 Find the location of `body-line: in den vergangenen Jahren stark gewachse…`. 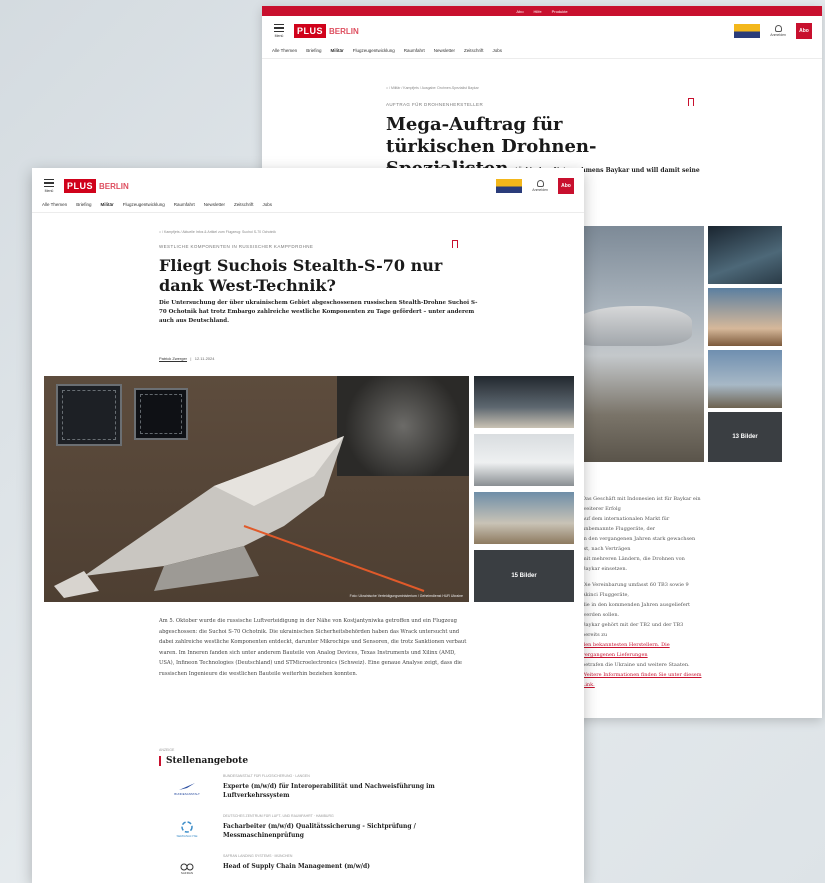

body-line: in den vergangenen Jahren stark gewachse… is located at coordinates (639, 544).